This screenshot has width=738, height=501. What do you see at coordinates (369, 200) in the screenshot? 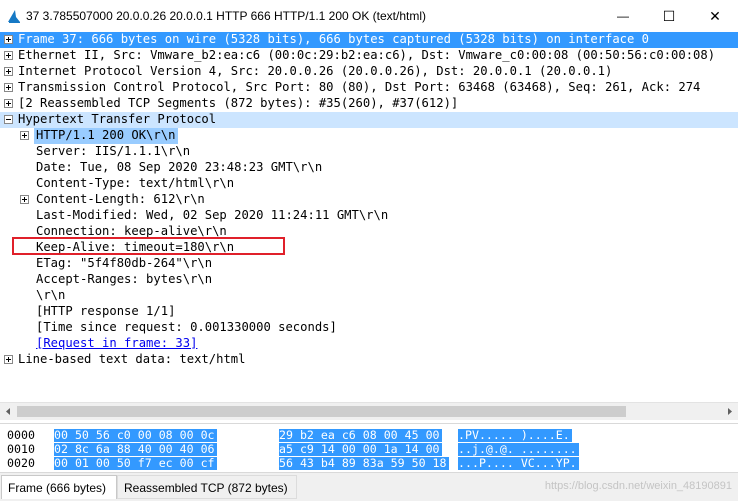
I see `tree-item-content-length: Content-Length: 612\r\n` at bounding box center [369, 200].